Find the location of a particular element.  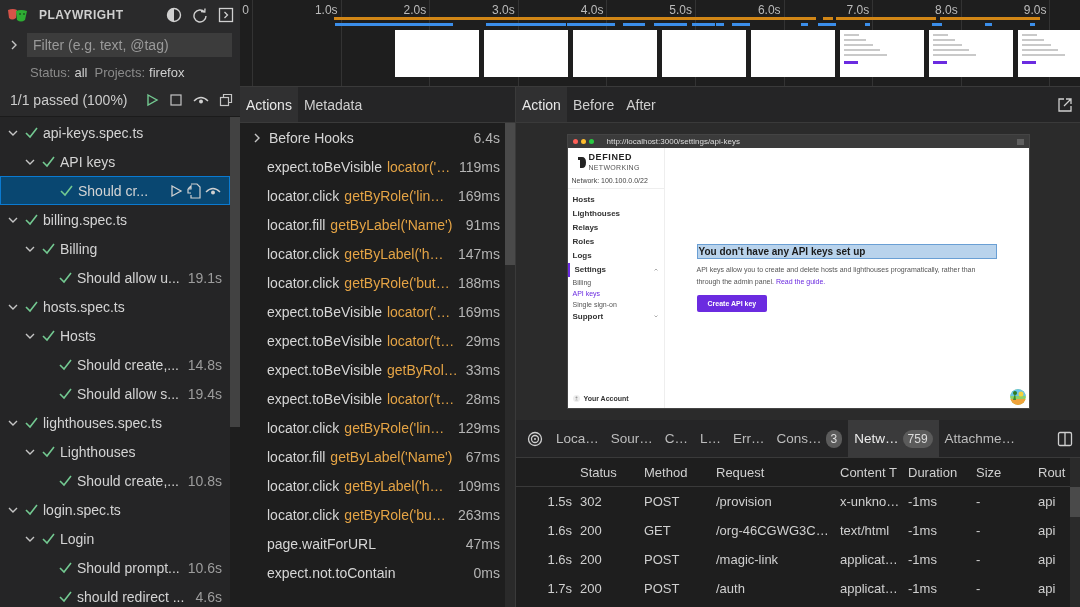

tree-item: Lighthouses is located at coordinates (115, 451).